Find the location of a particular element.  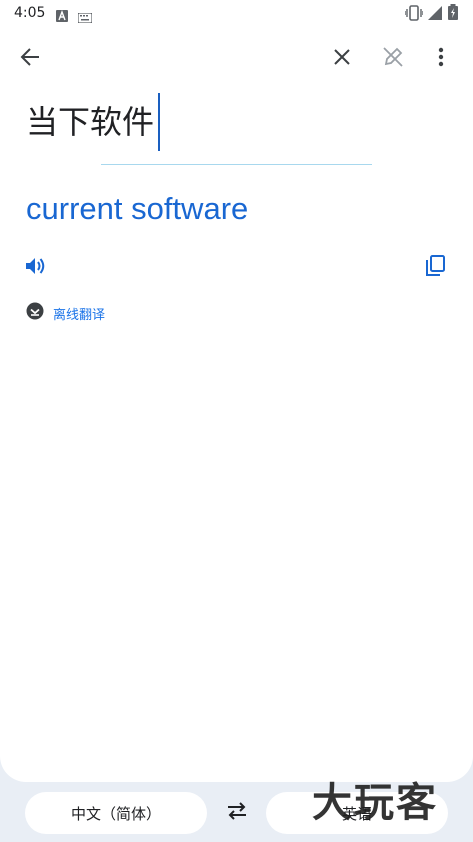

listen-button is located at coordinates (36, 268).